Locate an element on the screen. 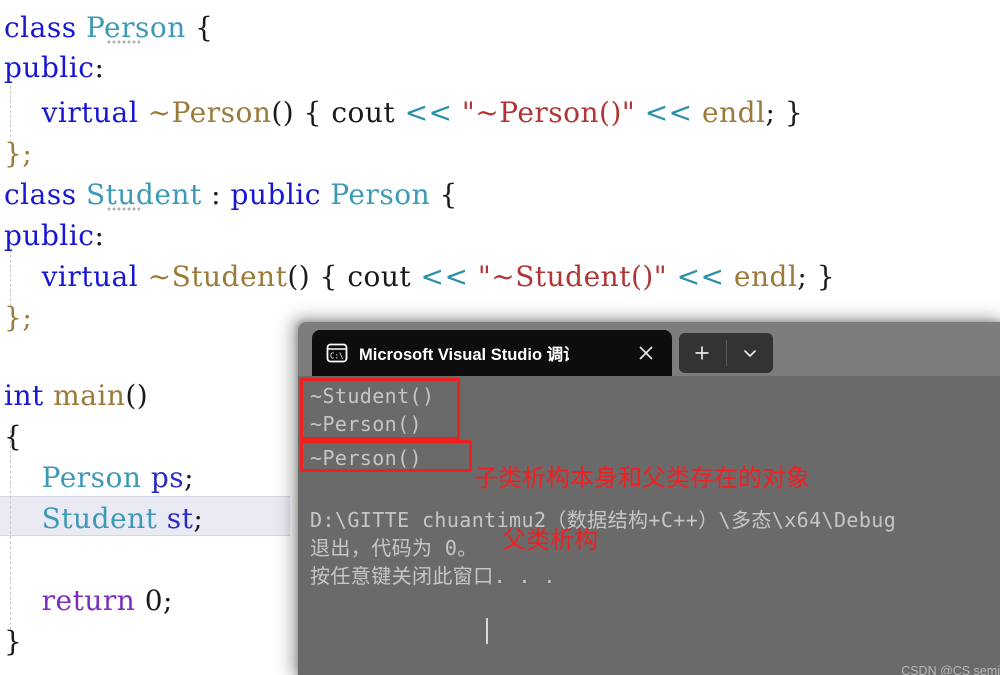 The image size is (1000, 675). code-token: ~Person is located at coordinates (209, 112).